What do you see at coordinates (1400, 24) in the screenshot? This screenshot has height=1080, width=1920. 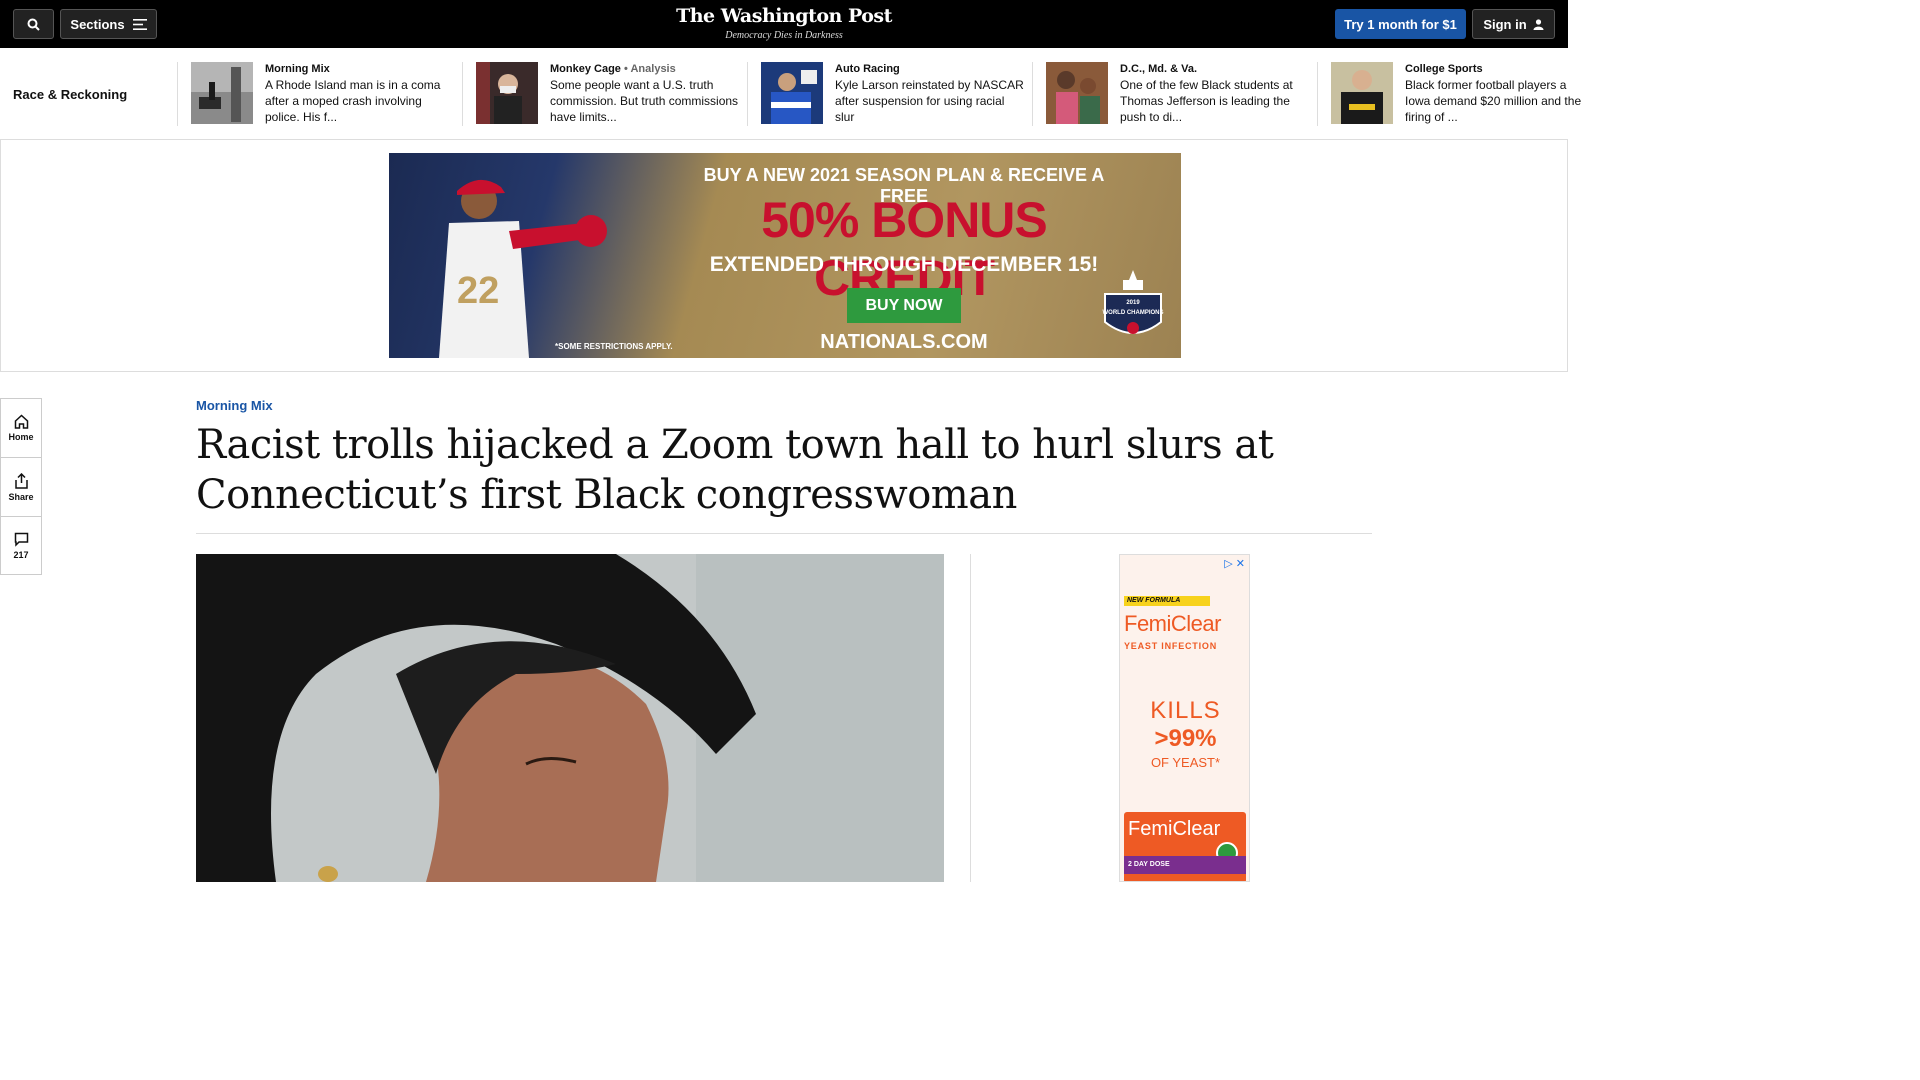 I see `subscribe-trial-button: Try 1 month for $1` at bounding box center [1400, 24].